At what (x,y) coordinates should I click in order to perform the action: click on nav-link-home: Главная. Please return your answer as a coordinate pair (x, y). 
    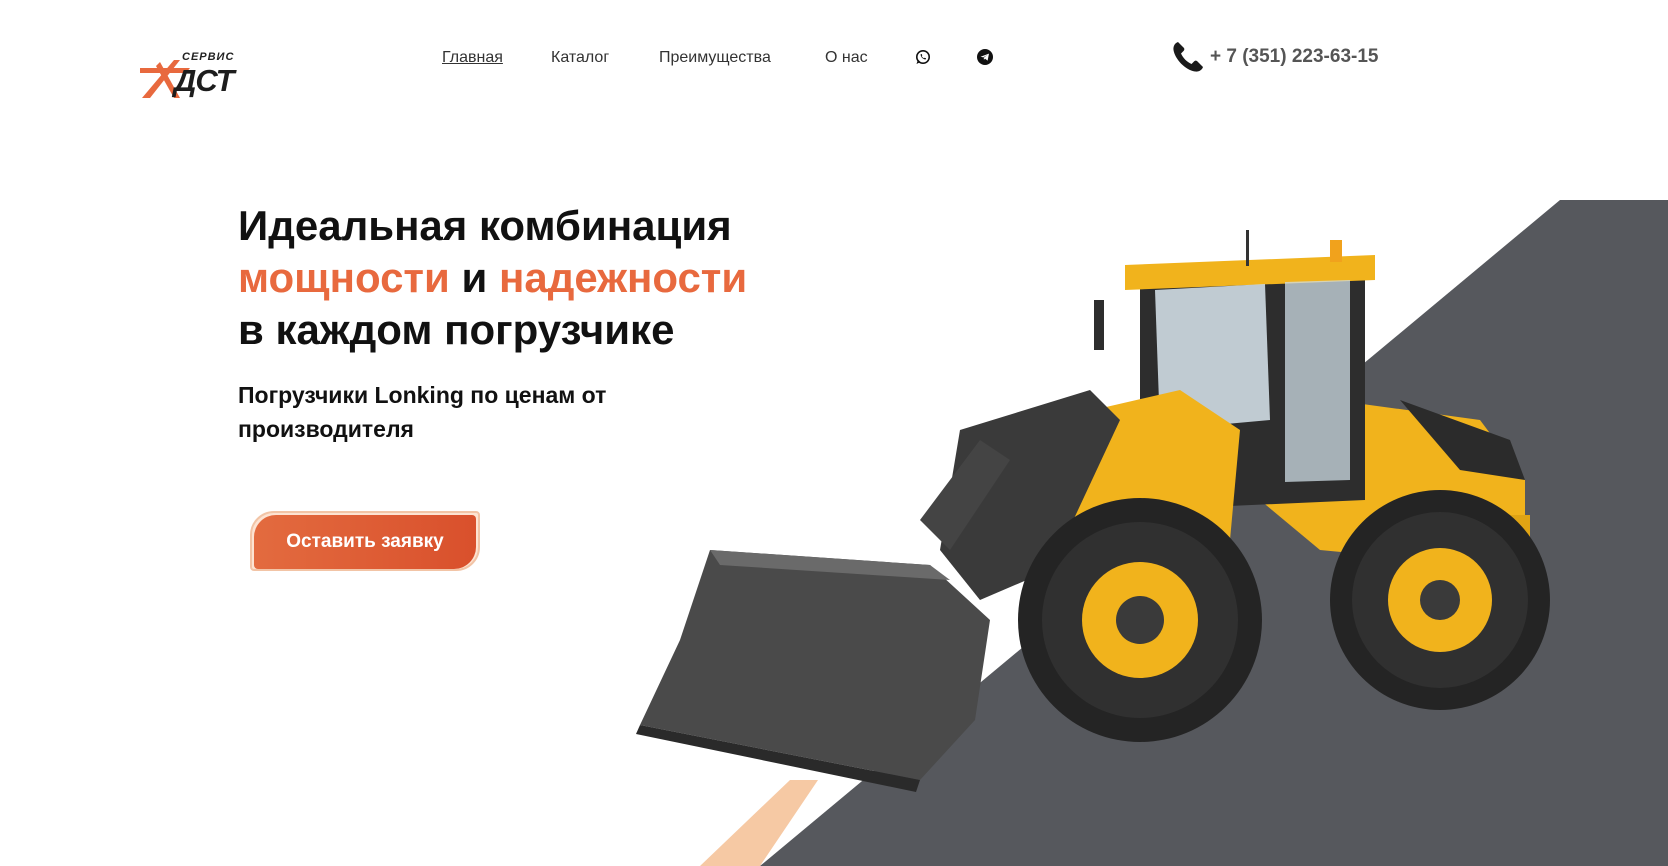
    Looking at the image, I should click on (472, 58).